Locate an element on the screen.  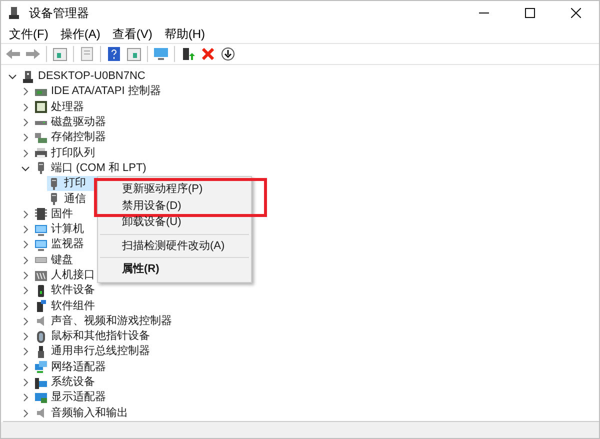
tree-item: 人机接口 is located at coordinates (65, 276).